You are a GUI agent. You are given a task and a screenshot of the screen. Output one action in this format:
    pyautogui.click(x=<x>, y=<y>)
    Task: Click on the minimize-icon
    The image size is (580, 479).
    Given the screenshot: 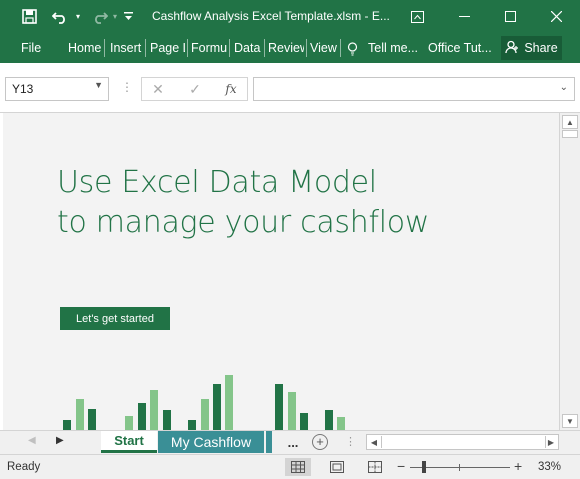 What is the action you would take?
    pyautogui.click(x=464, y=16)
    